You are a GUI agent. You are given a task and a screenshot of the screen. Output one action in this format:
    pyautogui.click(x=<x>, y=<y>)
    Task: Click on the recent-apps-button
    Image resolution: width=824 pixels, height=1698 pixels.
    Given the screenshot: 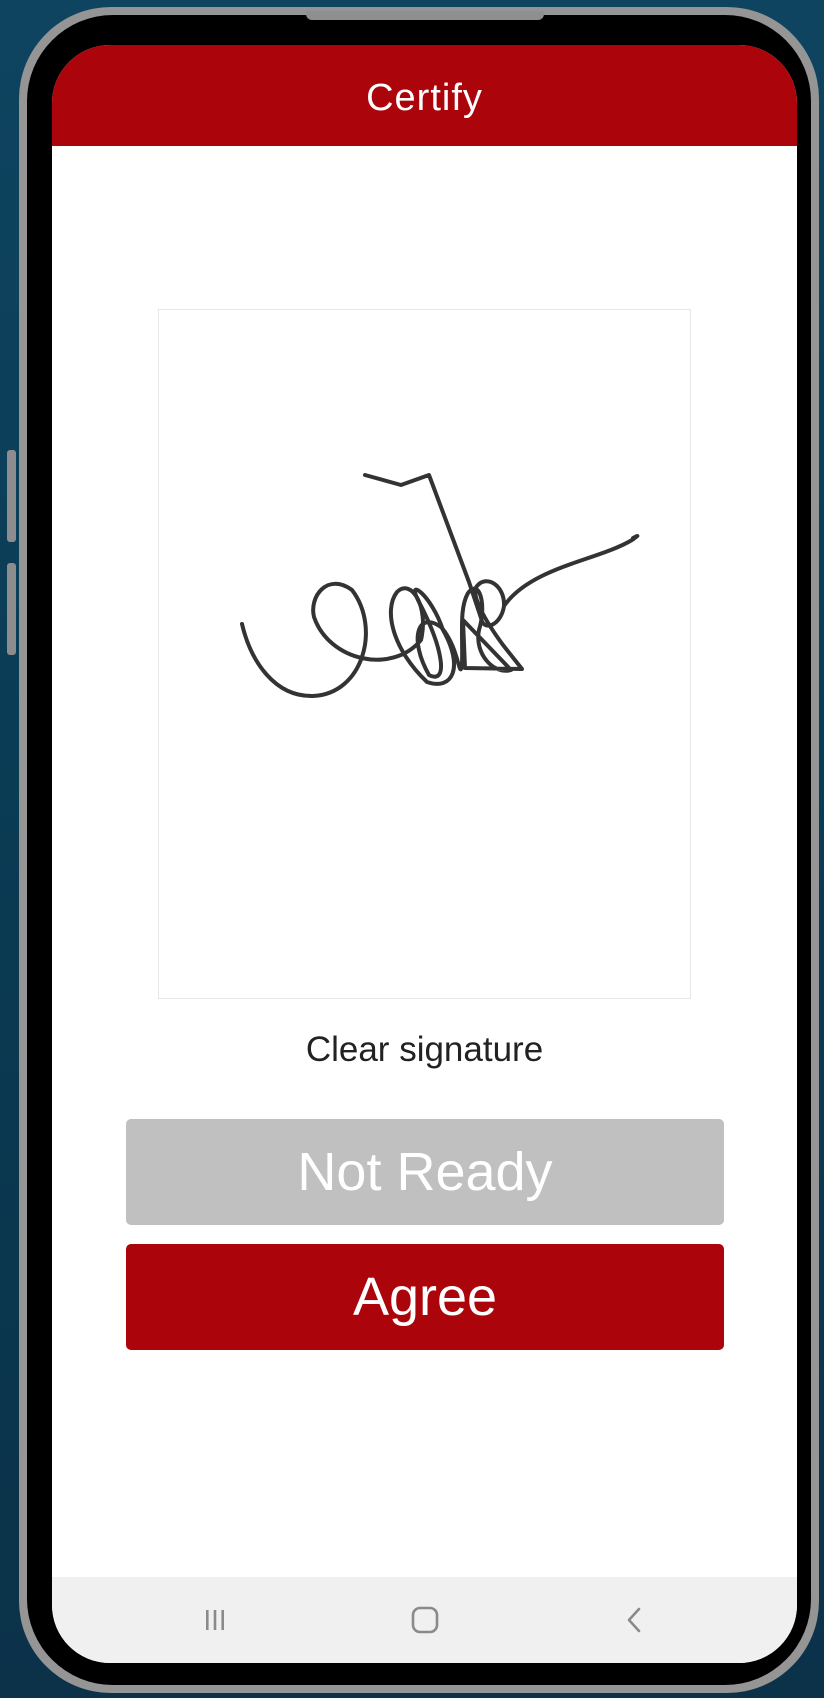 What is the action you would take?
    pyautogui.click(x=215, y=1620)
    